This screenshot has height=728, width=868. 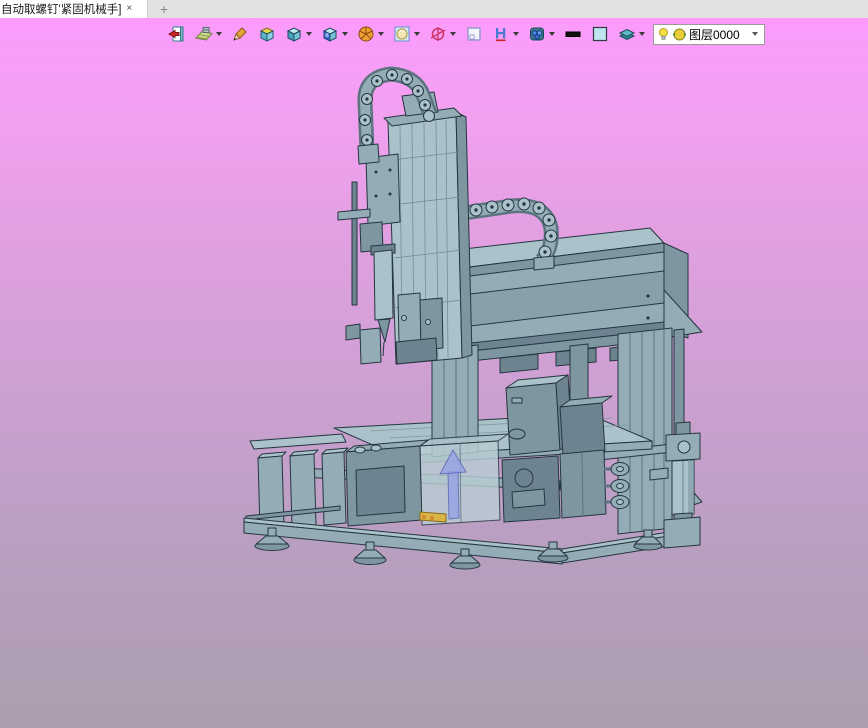 I want to click on local-frame-icon, so click(x=474, y=34).